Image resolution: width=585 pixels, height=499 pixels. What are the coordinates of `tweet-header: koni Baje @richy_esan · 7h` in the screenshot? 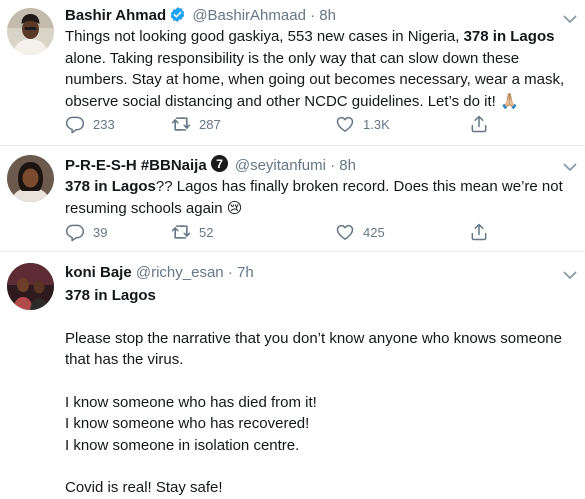 It's located at (320, 273).